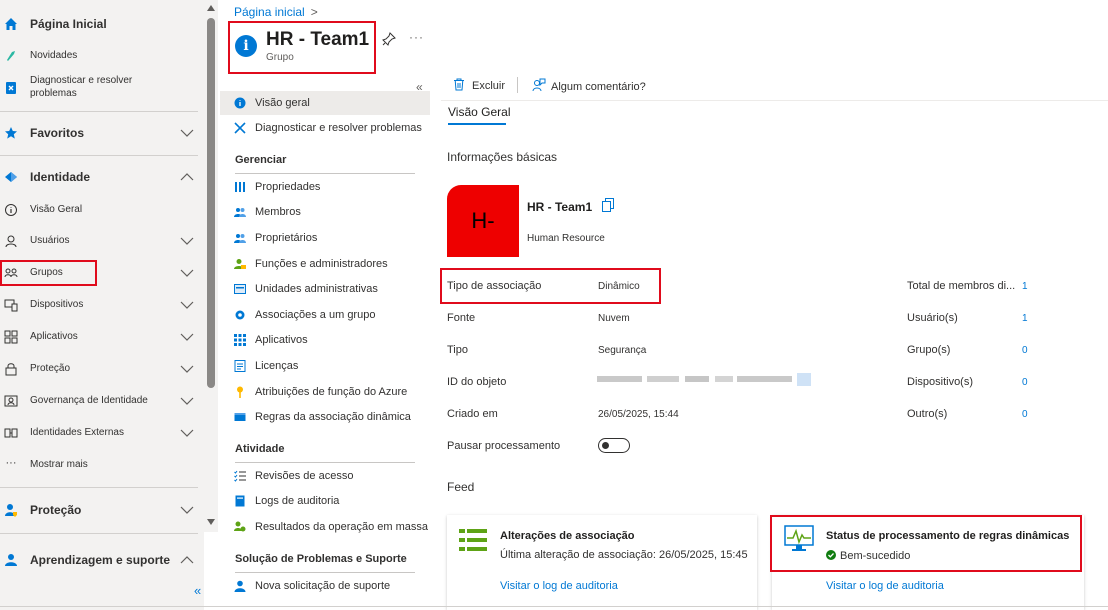 This screenshot has width=1108, height=610. I want to click on nav-show-more: ··· Mostrar mais, so click(100, 465).